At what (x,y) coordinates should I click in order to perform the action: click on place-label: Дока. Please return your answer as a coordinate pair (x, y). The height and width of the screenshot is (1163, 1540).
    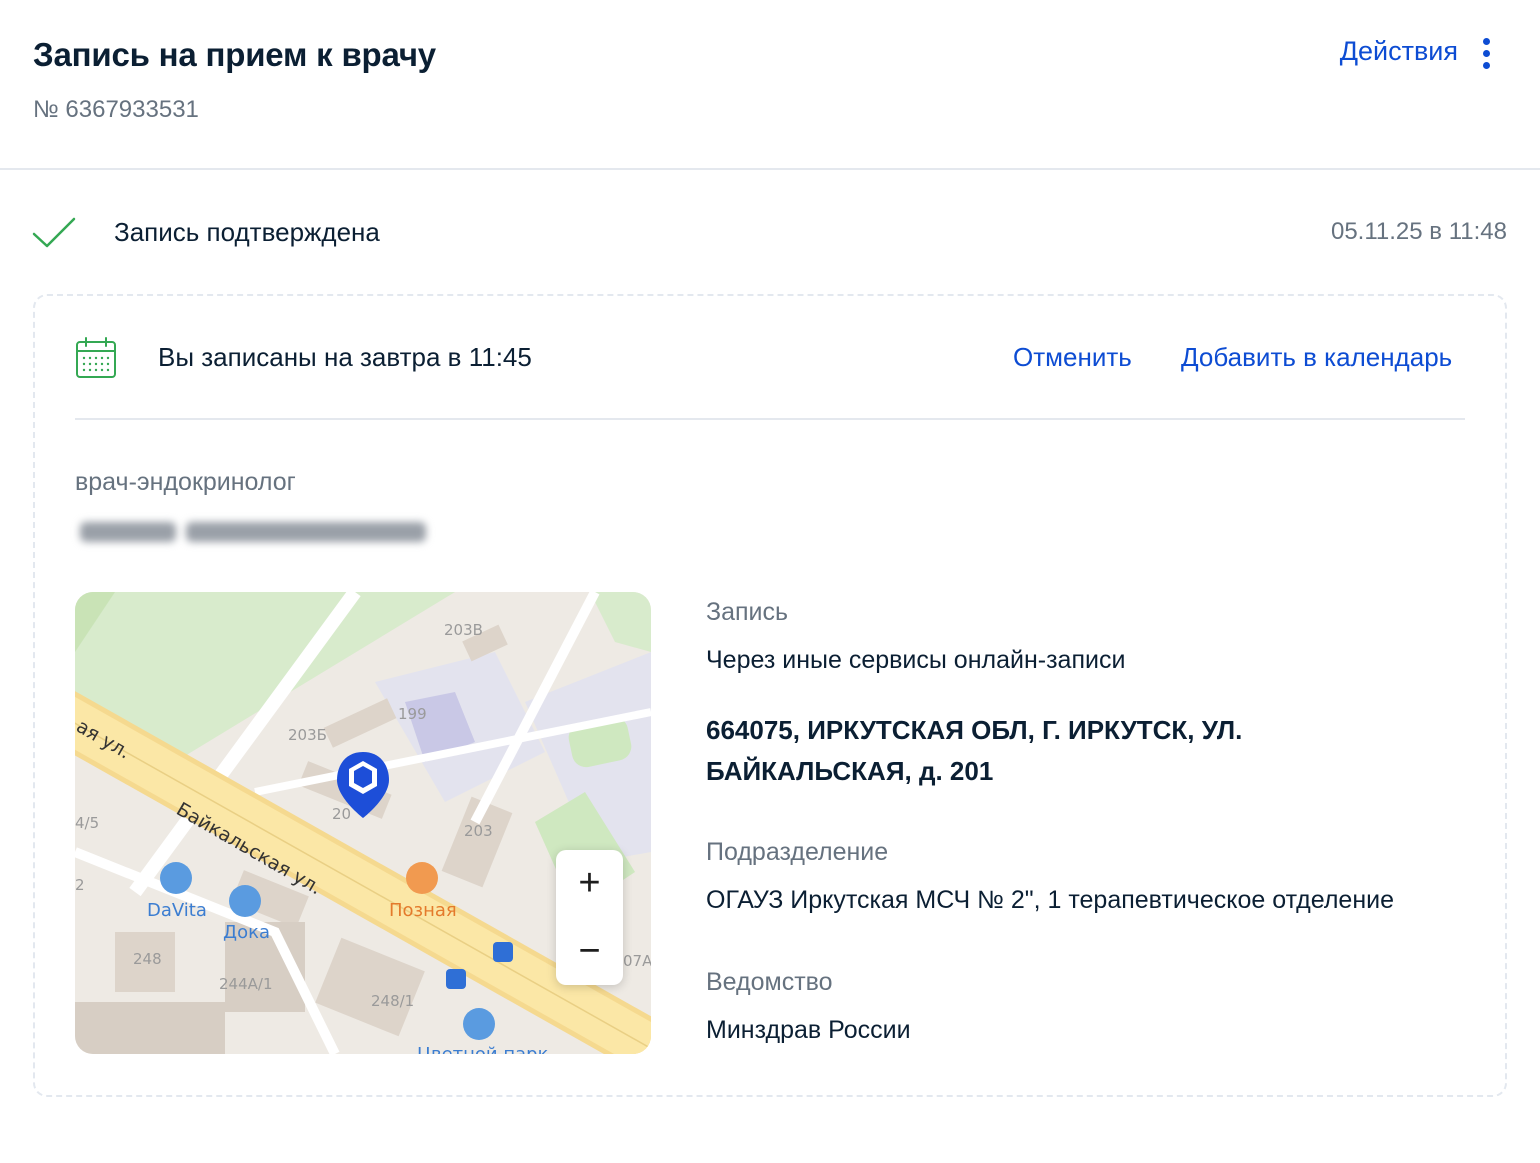
    Looking at the image, I should click on (246, 932).